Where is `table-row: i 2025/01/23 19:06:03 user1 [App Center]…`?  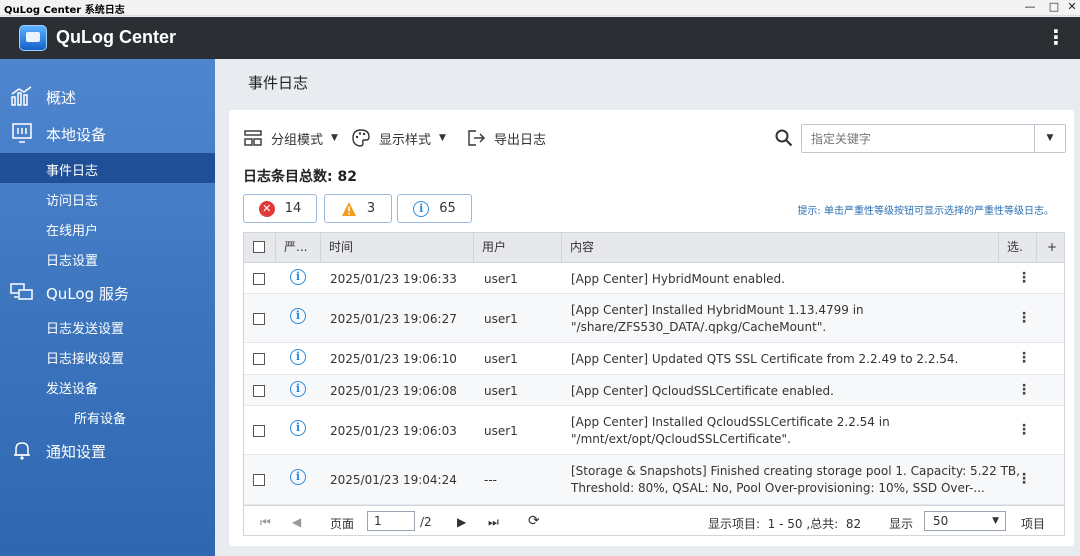 table-row: i 2025/01/23 19:06:03 user1 [App Center]… is located at coordinates (654, 430).